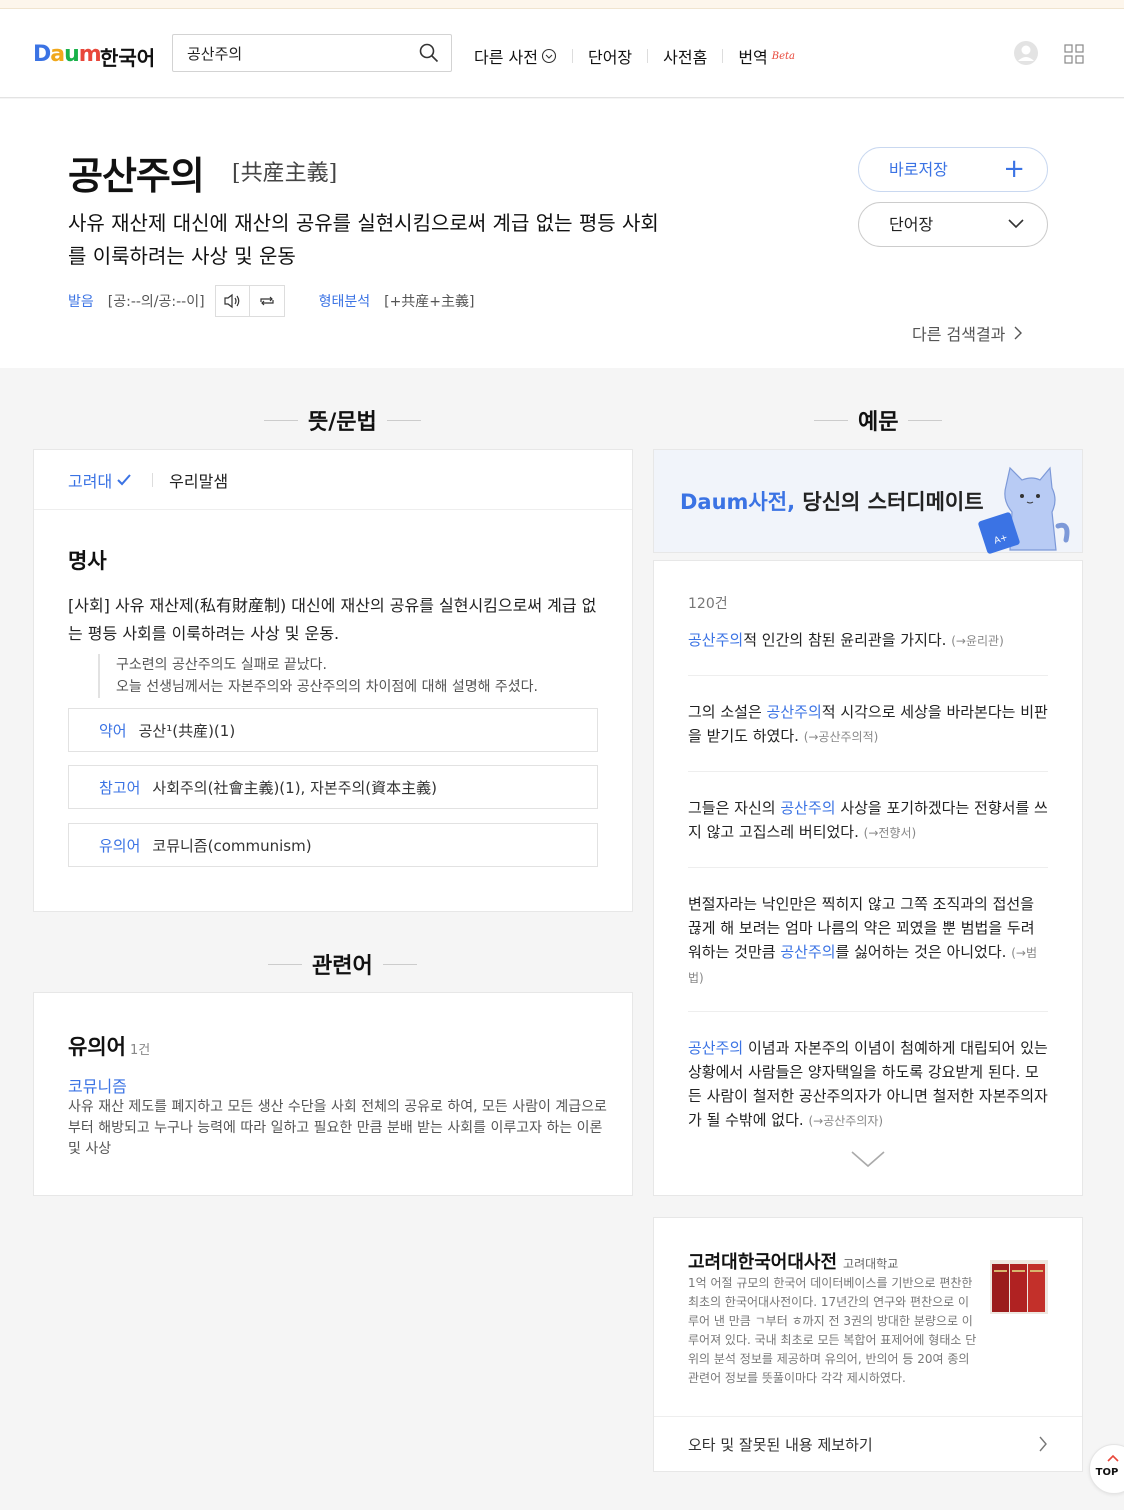 The image size is (1124, 1510). What do you see at coordinates (1113, 1458) in the screenshot?
I see `chevron-up-icon` at bounding box center [1113, 1458].